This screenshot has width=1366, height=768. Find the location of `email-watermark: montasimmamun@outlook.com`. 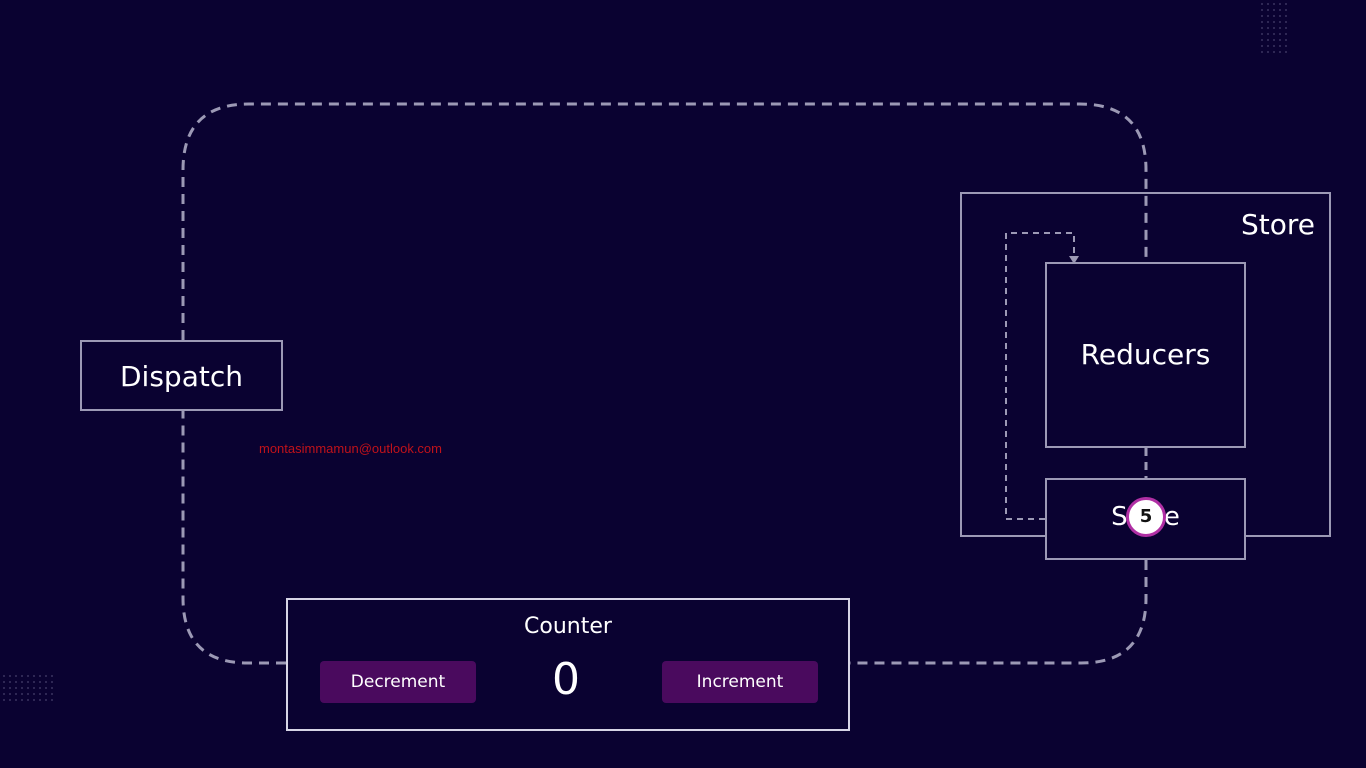

email-watermark: montasimmamun@outlook.com is located at coordinates (350, 448).